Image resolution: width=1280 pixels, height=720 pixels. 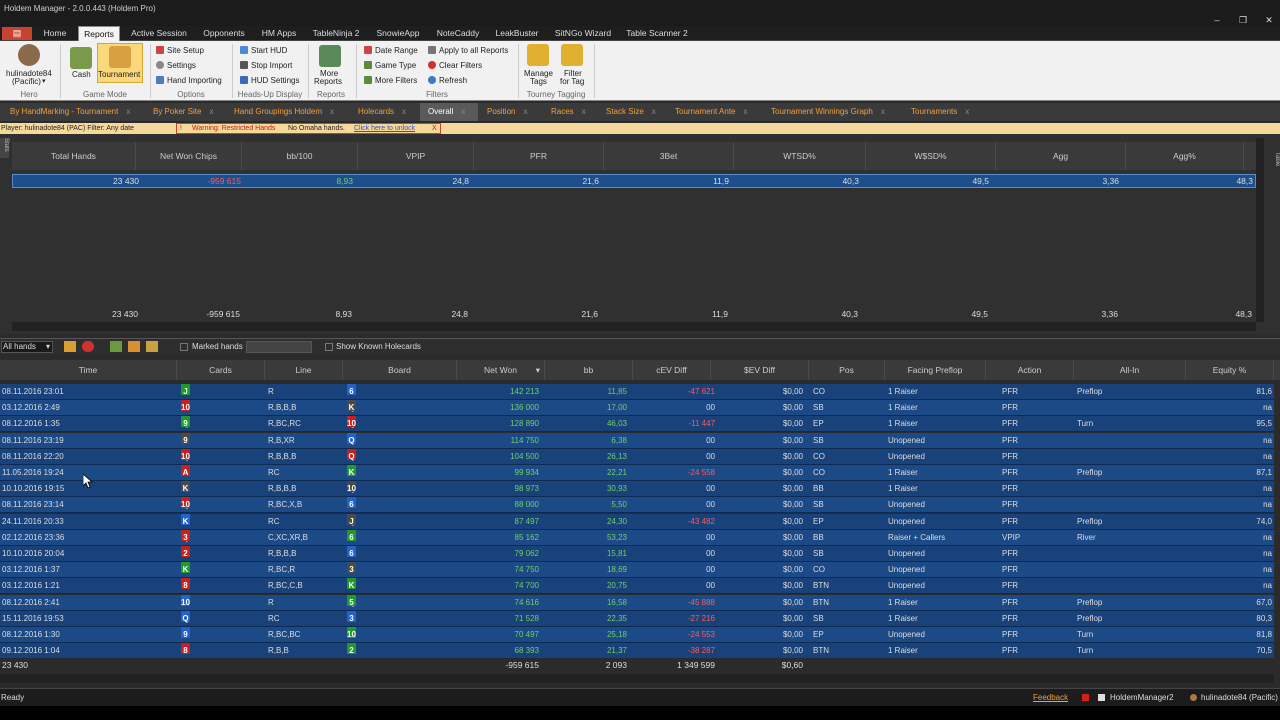 What do you see at coordinates (44, 81) in the screenshot?
I see `hero-dropdown-icon: ▾` at bounding box center [44, 81].